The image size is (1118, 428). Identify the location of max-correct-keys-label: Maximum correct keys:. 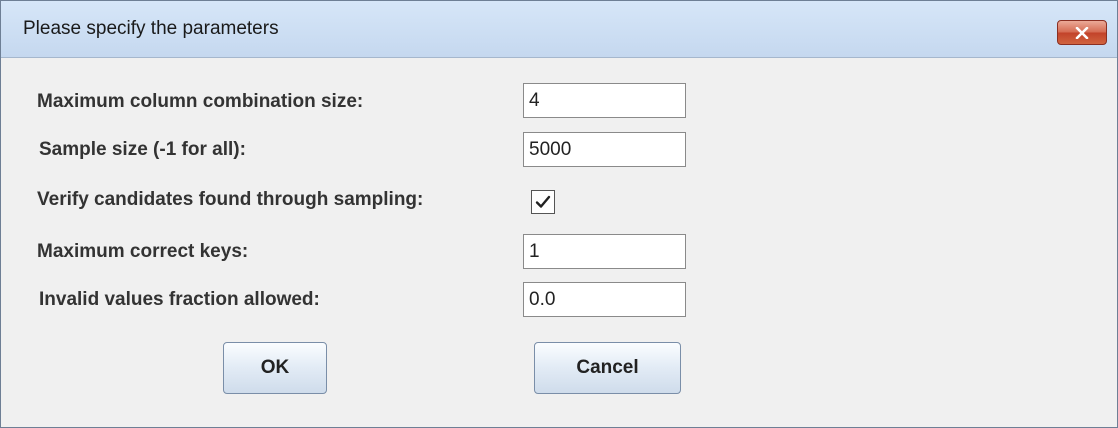
(143, 251).